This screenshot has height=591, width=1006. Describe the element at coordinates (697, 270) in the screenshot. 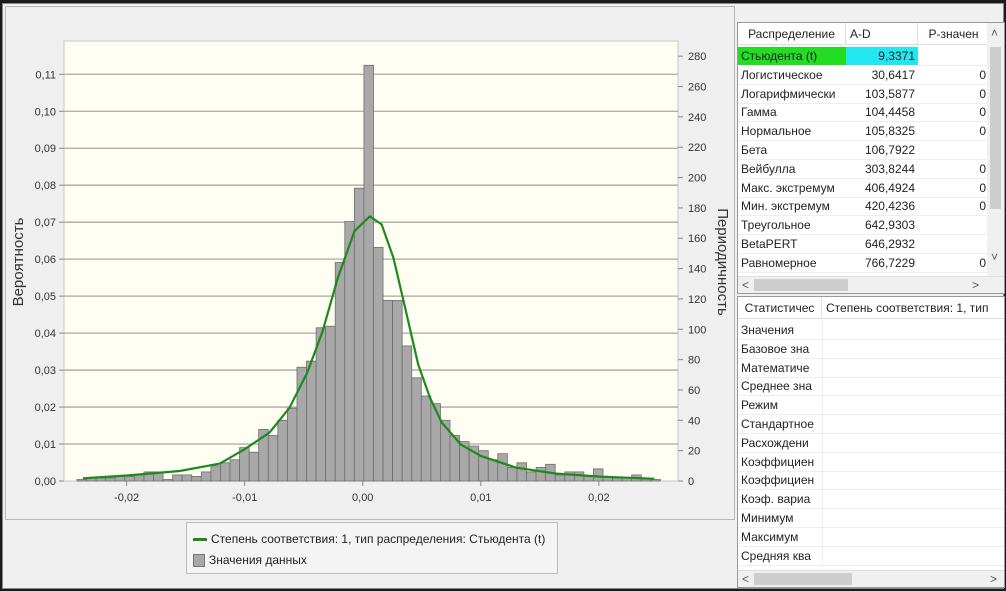

I see `y-right-tick-label: 140` at that location.